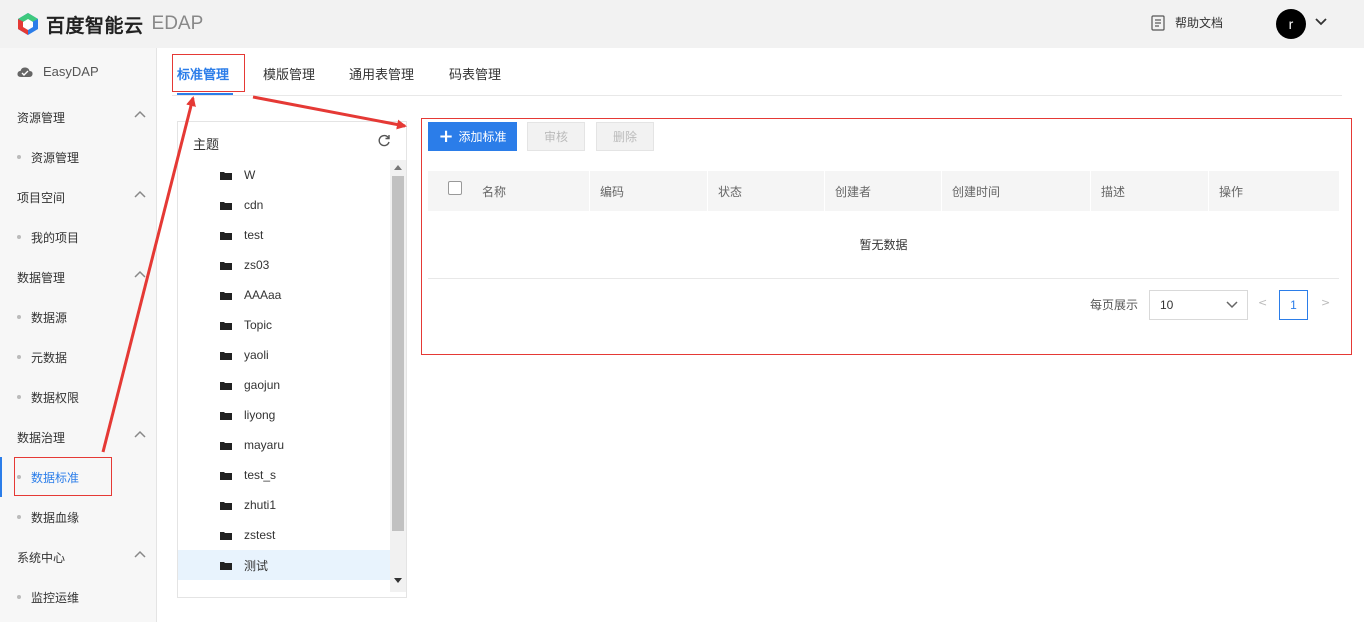 Image resolution: width=1364 pixels, height=622 pixels. I want to click on table-header: 名称 编码 状态 创建者 创建时间 描述 操作, so click(883, 191).